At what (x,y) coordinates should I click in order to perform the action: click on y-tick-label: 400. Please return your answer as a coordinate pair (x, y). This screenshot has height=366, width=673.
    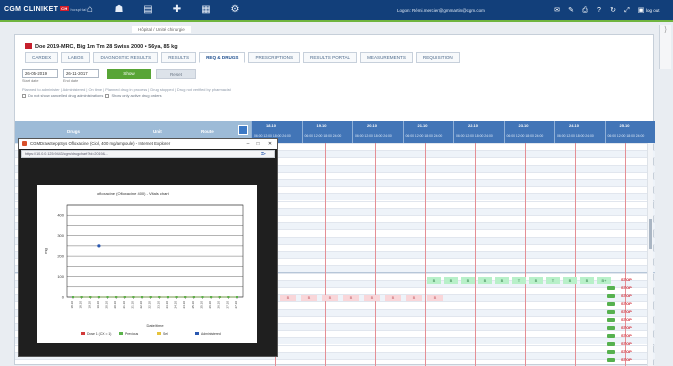
    Looking at the image, I should click on (60, 215).